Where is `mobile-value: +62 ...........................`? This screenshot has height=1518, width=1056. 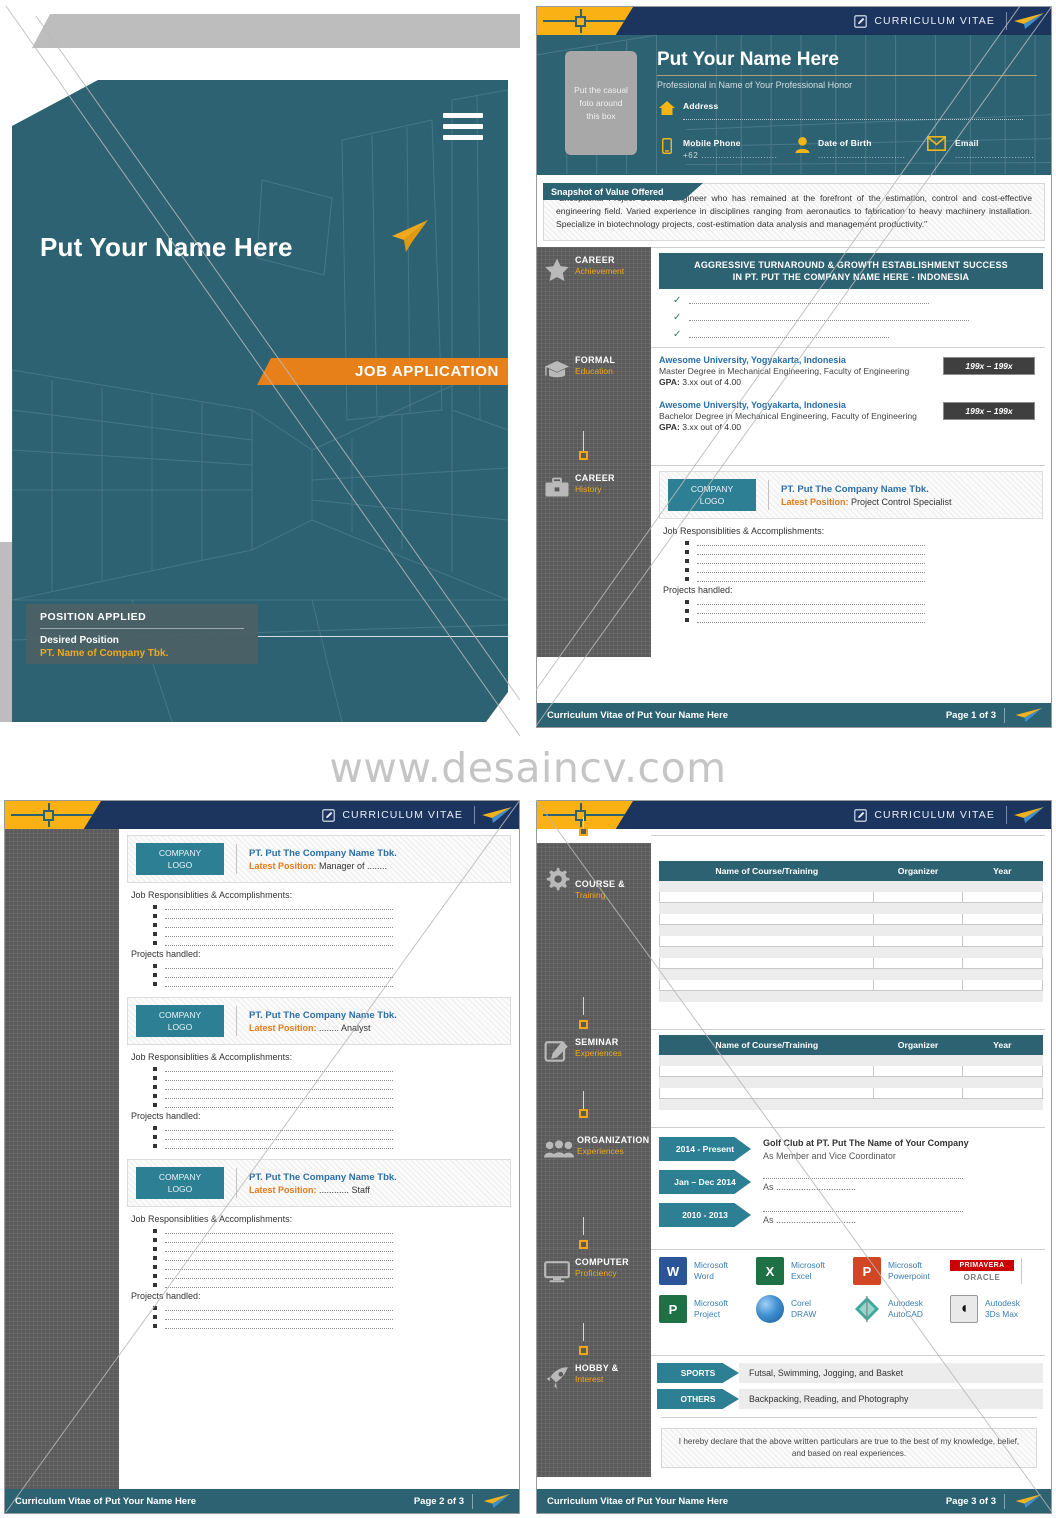 mobile-value: +62 ........................... is located at coordinates (730, 155).